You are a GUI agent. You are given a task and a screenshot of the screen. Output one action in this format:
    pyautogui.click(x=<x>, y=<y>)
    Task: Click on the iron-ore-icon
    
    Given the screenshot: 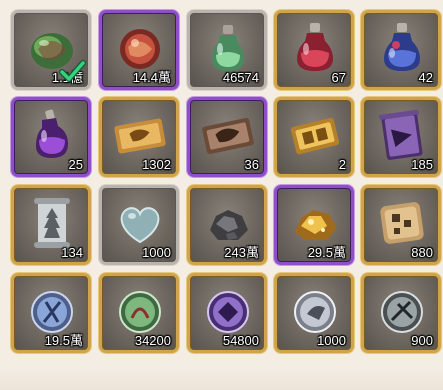 What is the action you would take?
    pyautogui.click(x=229, y=225)
    